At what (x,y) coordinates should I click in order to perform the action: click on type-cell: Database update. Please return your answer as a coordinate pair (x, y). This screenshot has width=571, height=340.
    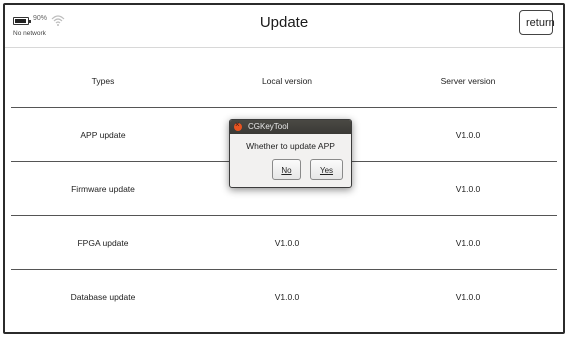
    Looking at the image, I should click on (103, 296).